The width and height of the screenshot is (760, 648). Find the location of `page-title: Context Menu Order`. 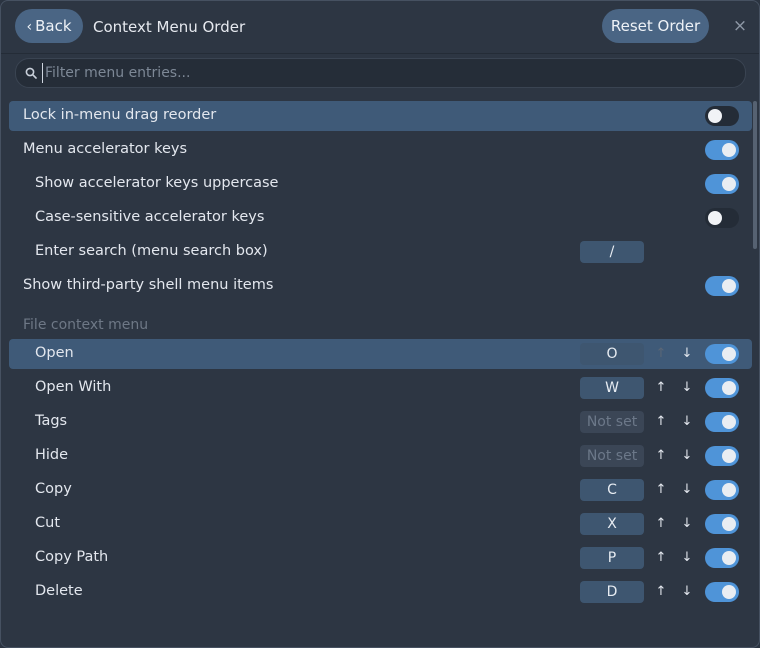

page-title: Context Menu Order is located at coordinates (169, 27).